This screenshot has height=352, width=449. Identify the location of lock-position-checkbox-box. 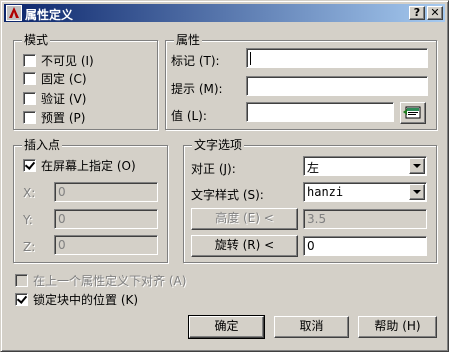
(21, 299).